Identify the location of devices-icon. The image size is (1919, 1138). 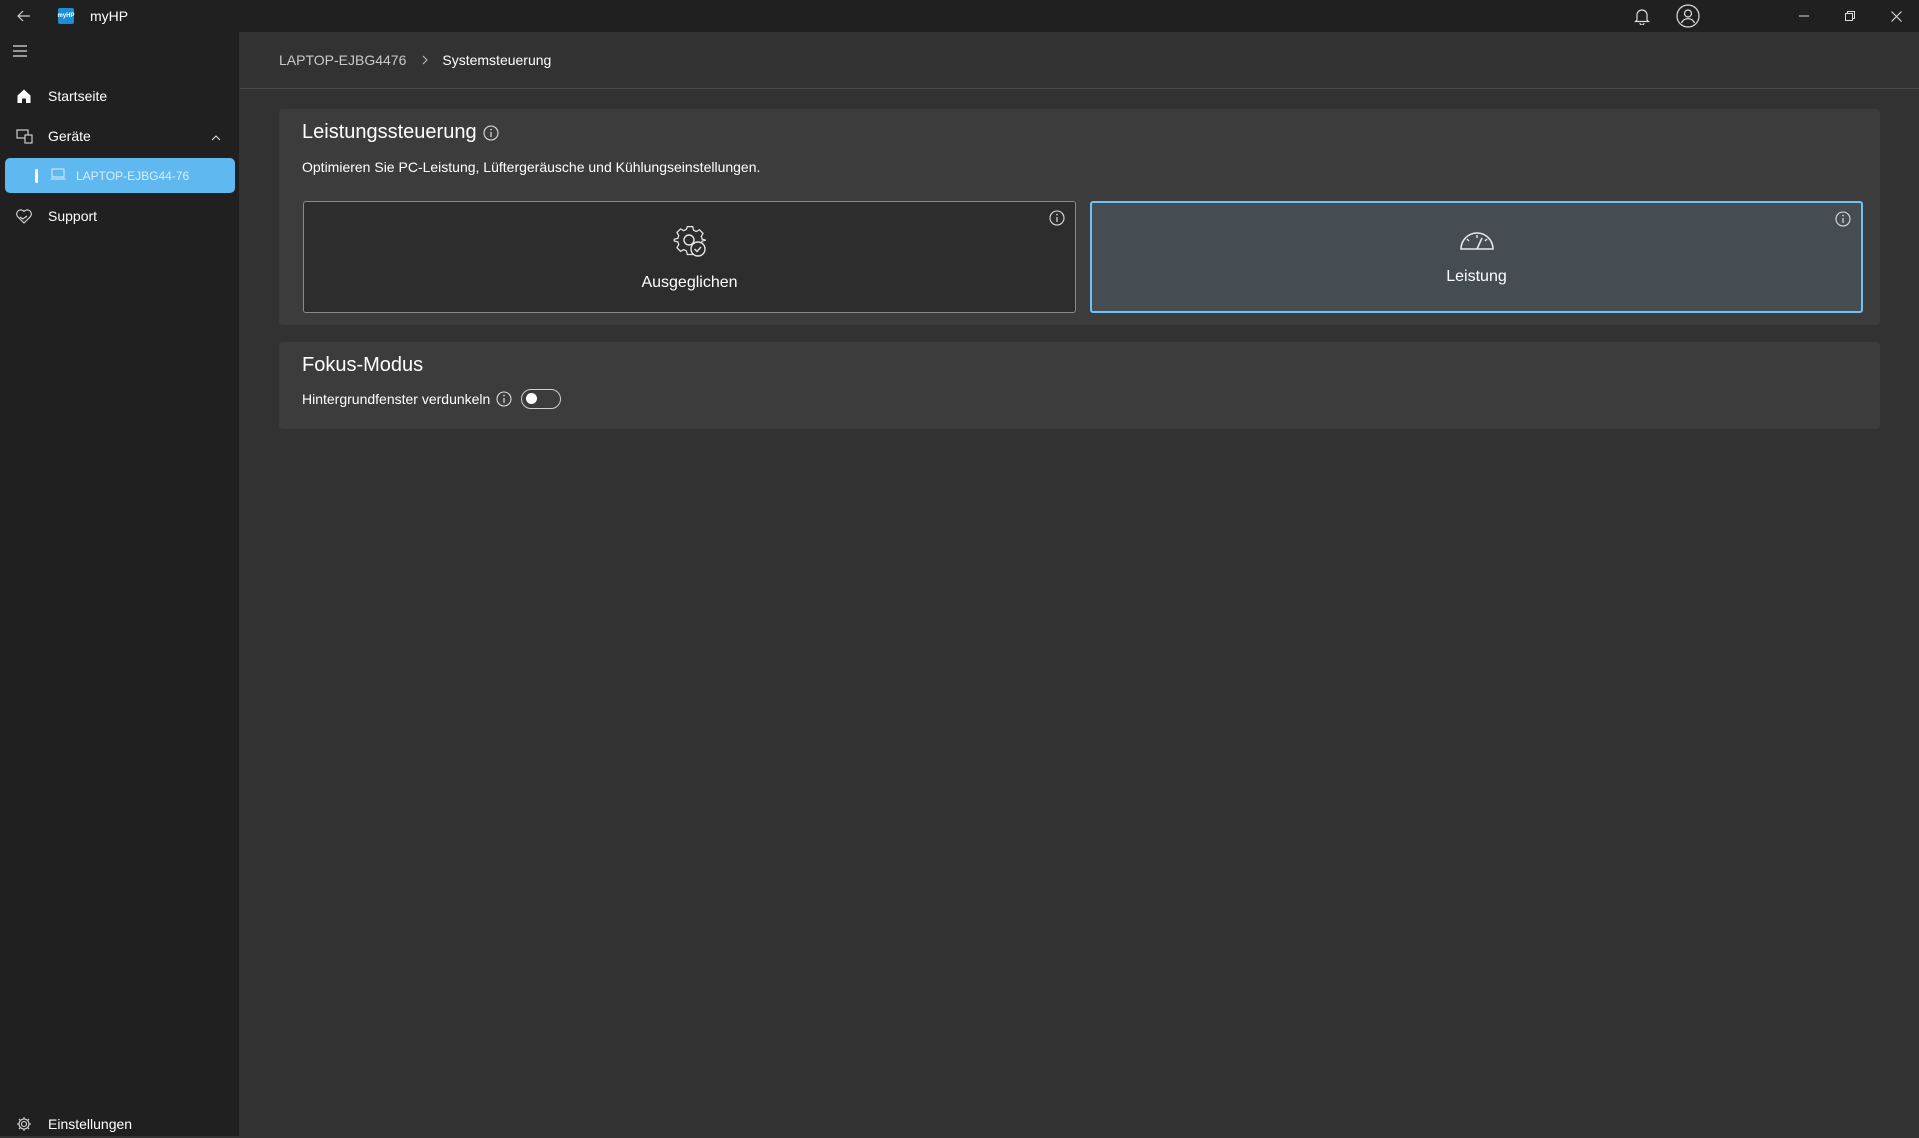
(24, 136).